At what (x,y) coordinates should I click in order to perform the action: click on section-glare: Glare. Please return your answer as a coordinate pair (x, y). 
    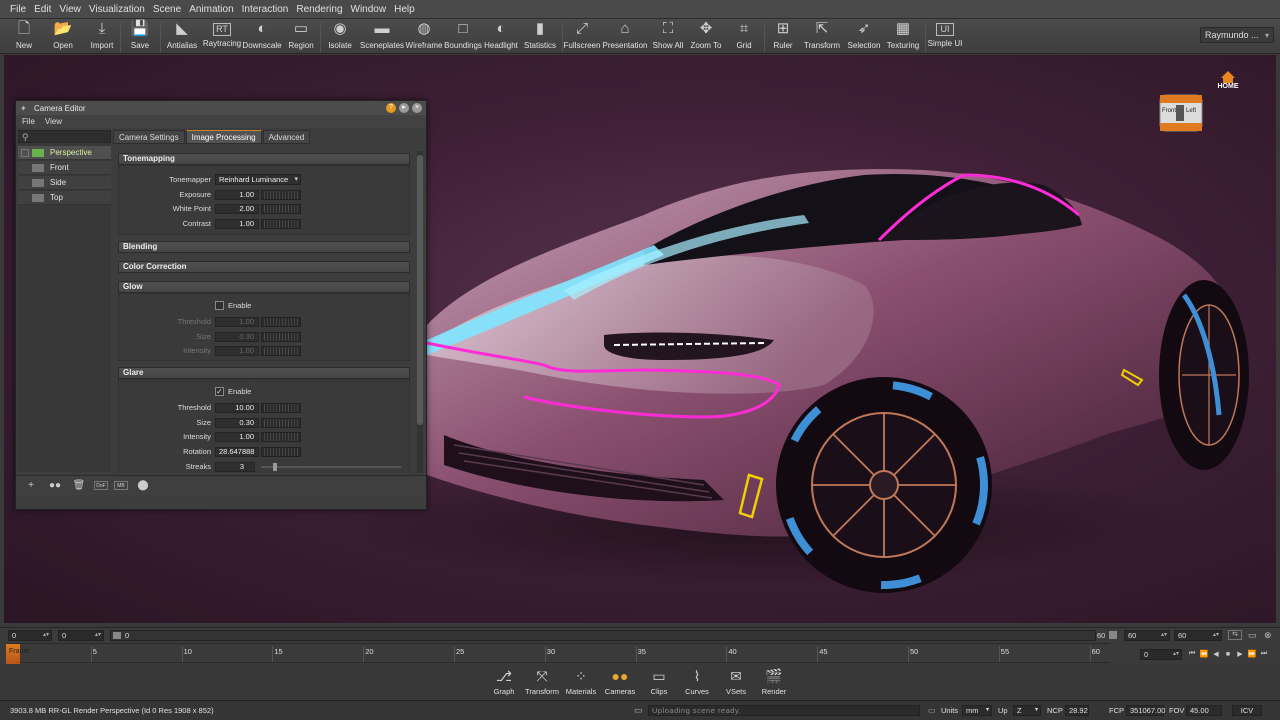
    Looking at the image, I should click on (264, 373).